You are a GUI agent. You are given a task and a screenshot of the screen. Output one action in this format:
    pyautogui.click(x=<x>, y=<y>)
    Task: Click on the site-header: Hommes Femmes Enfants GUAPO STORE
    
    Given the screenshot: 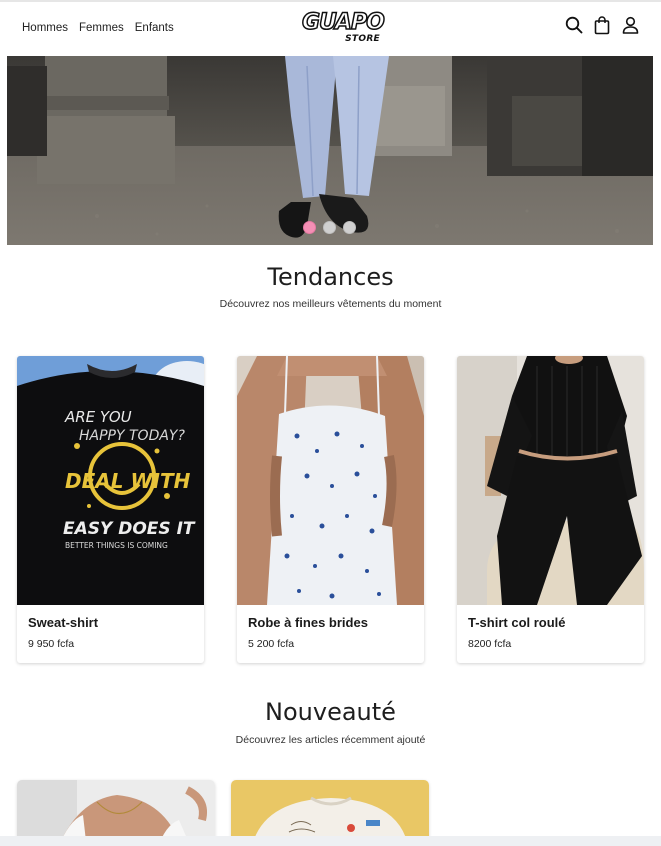 What is the action you would take?
    pyautogui.click(x=330, y=29)
    